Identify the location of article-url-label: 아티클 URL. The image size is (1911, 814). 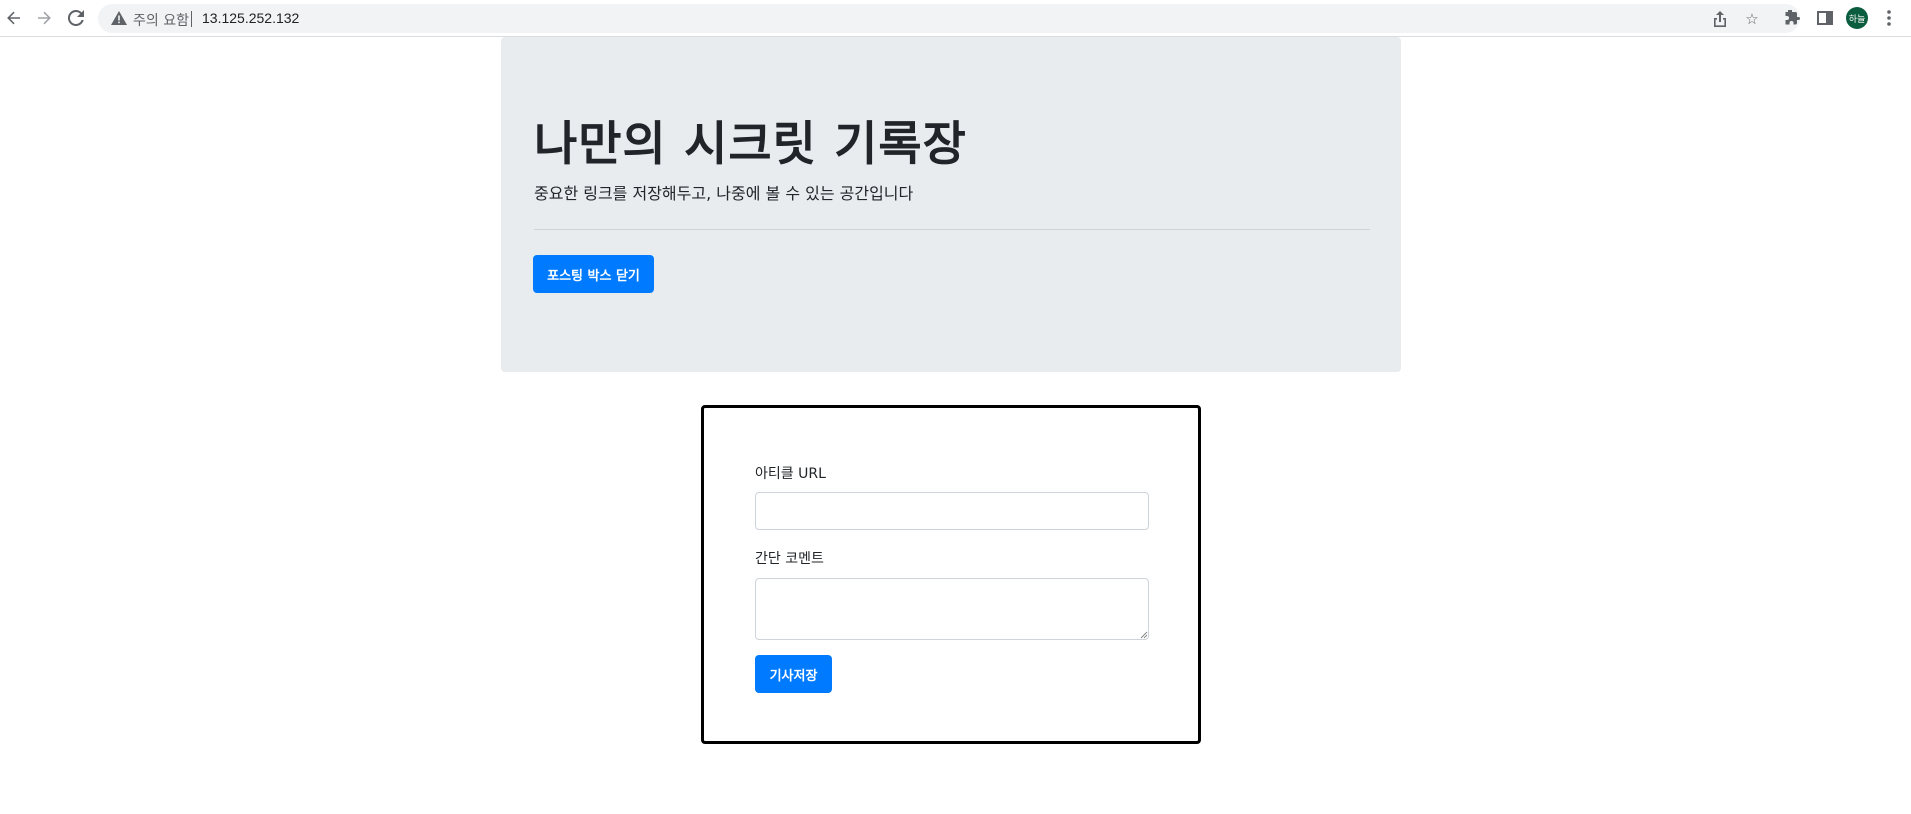
(790, 474).